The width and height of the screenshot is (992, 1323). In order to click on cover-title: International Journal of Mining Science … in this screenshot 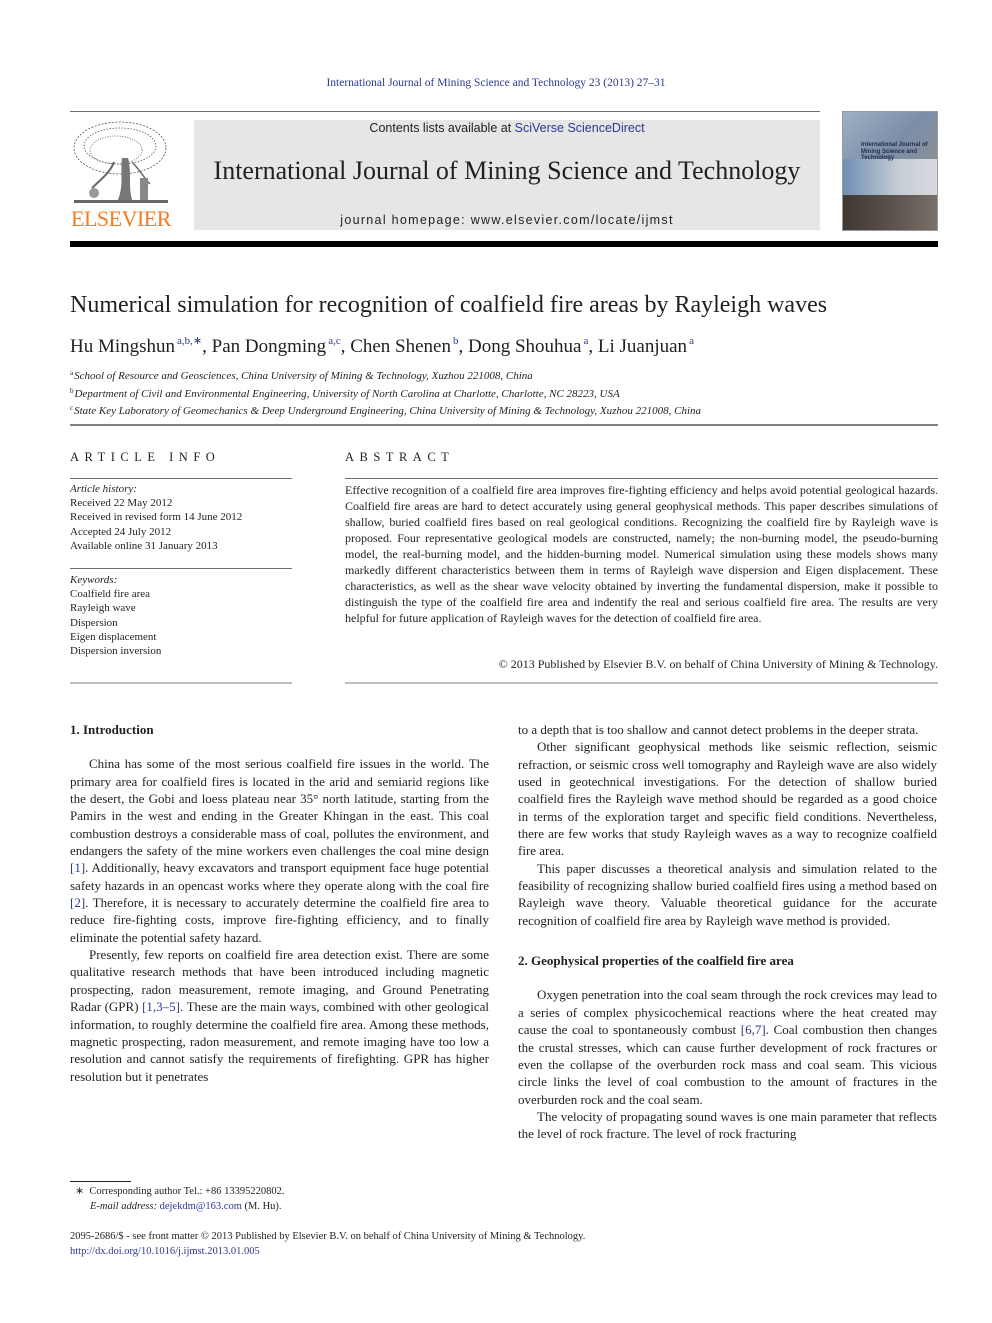, I will do `click(894, 151)`.